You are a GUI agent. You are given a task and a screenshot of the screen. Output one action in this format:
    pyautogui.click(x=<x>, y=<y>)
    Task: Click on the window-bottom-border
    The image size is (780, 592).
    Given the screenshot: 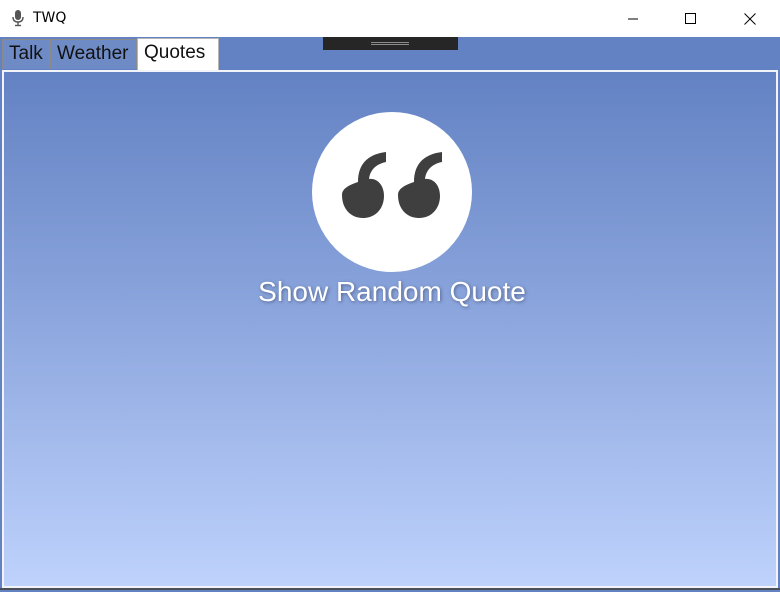 What is the action you would take?
    pyautogui.click(x=390, y=589)
    